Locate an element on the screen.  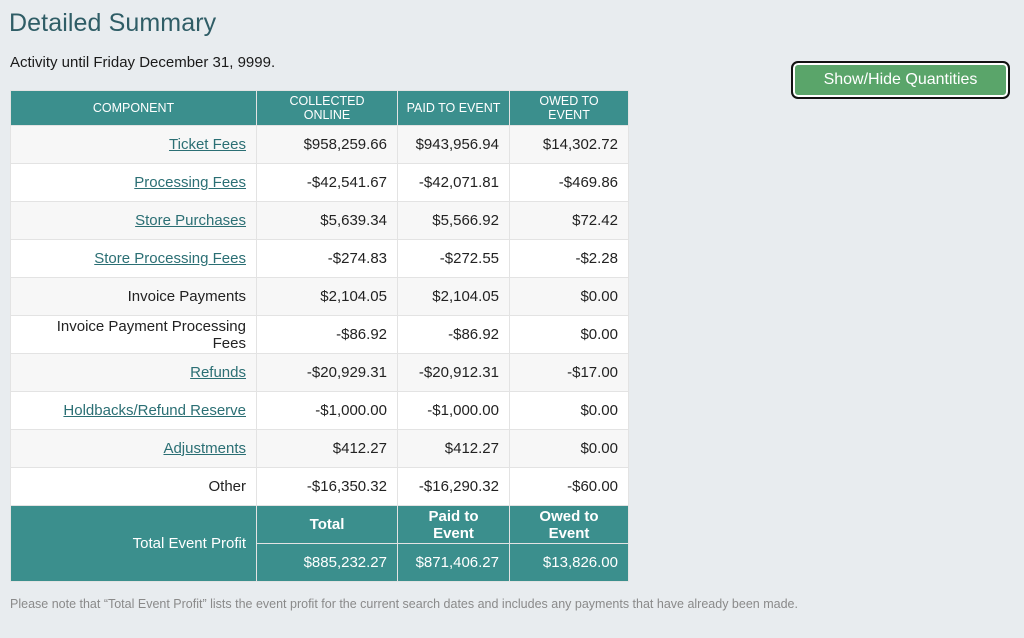
collected-online-cell: -$86.92 is located at coordinates (327, 334).